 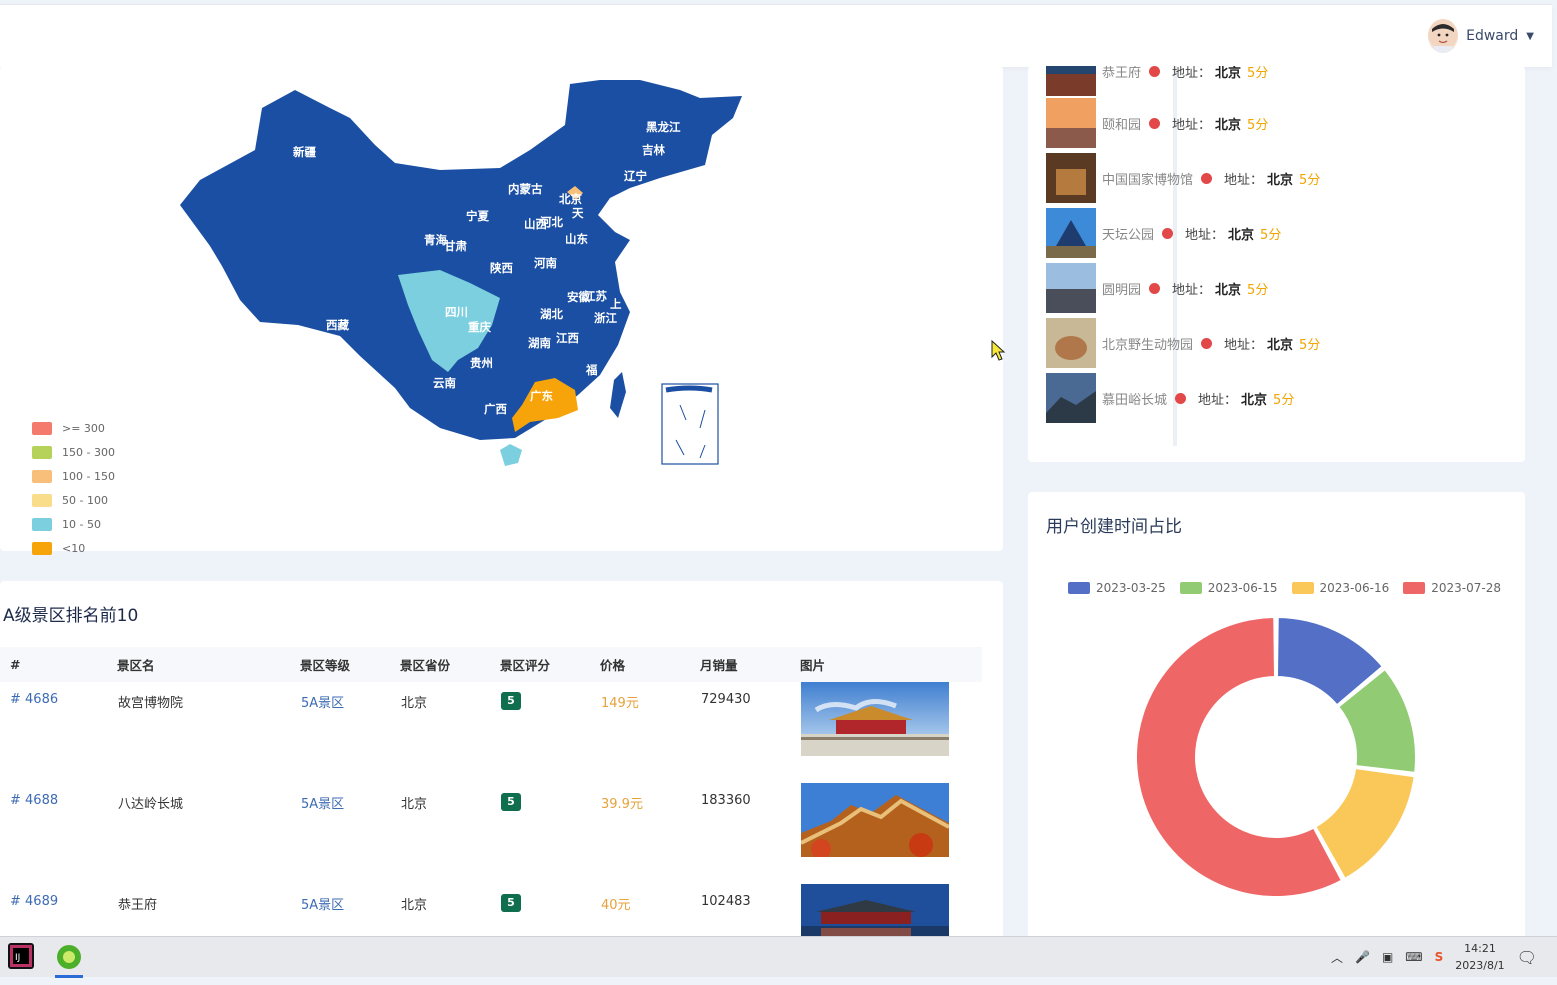 What do you see at coordinates (450, 664) in the screenshot?
I see `col-header: 景区省份` at bounding box center [450, 664].